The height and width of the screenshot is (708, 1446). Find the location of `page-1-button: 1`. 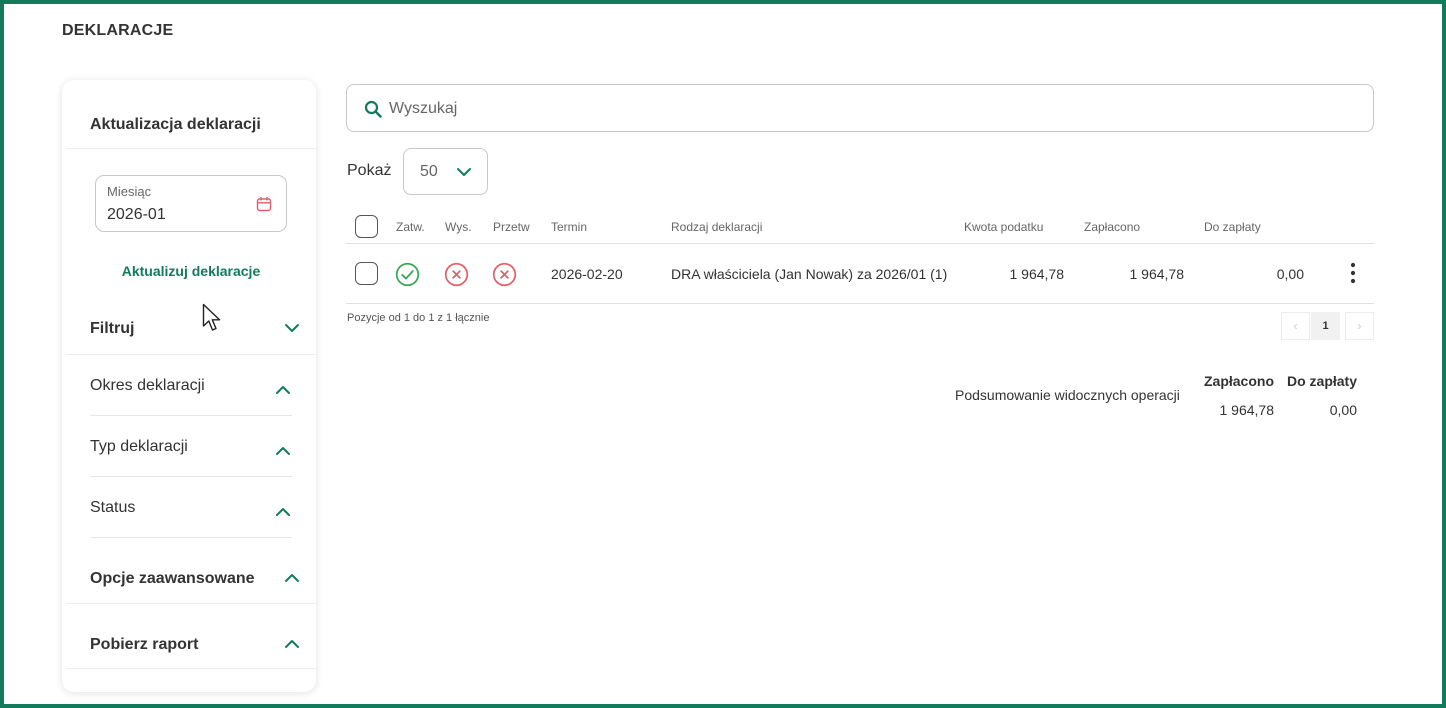

page-1-button: 1 is located at coordinates (1325, 326).